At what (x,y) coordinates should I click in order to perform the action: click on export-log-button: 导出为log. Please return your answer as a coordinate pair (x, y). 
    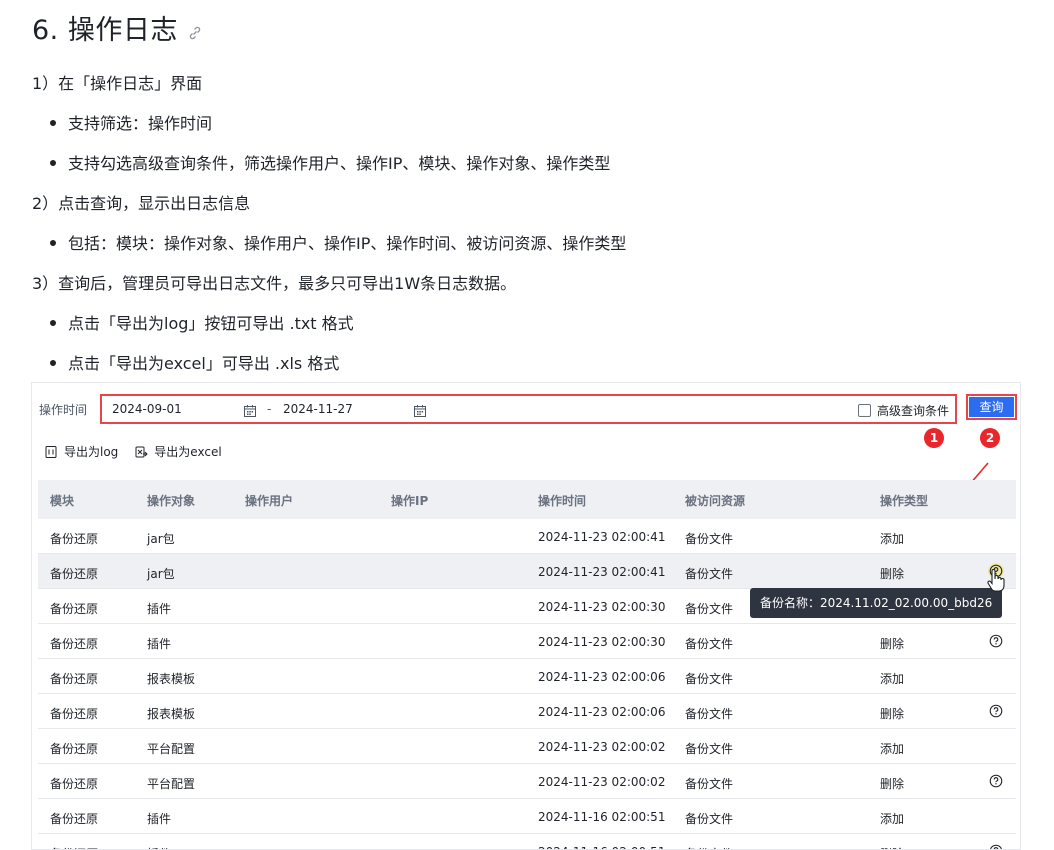
    Looking at the image, I should click on (81, 451).